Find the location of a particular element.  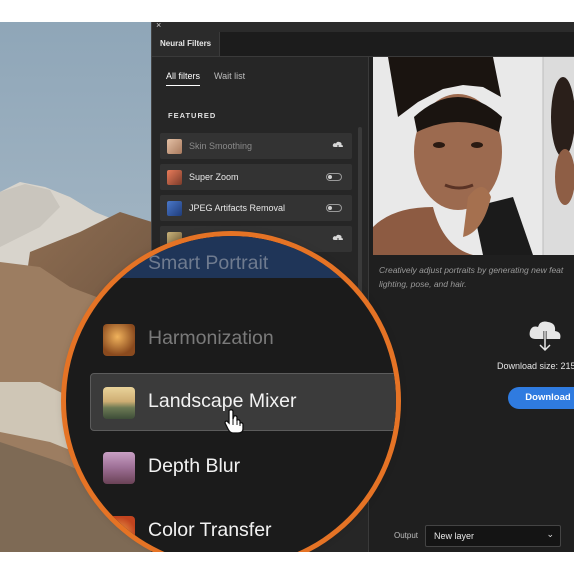

panel-title-strip: × is located at coordinates (363, 27).